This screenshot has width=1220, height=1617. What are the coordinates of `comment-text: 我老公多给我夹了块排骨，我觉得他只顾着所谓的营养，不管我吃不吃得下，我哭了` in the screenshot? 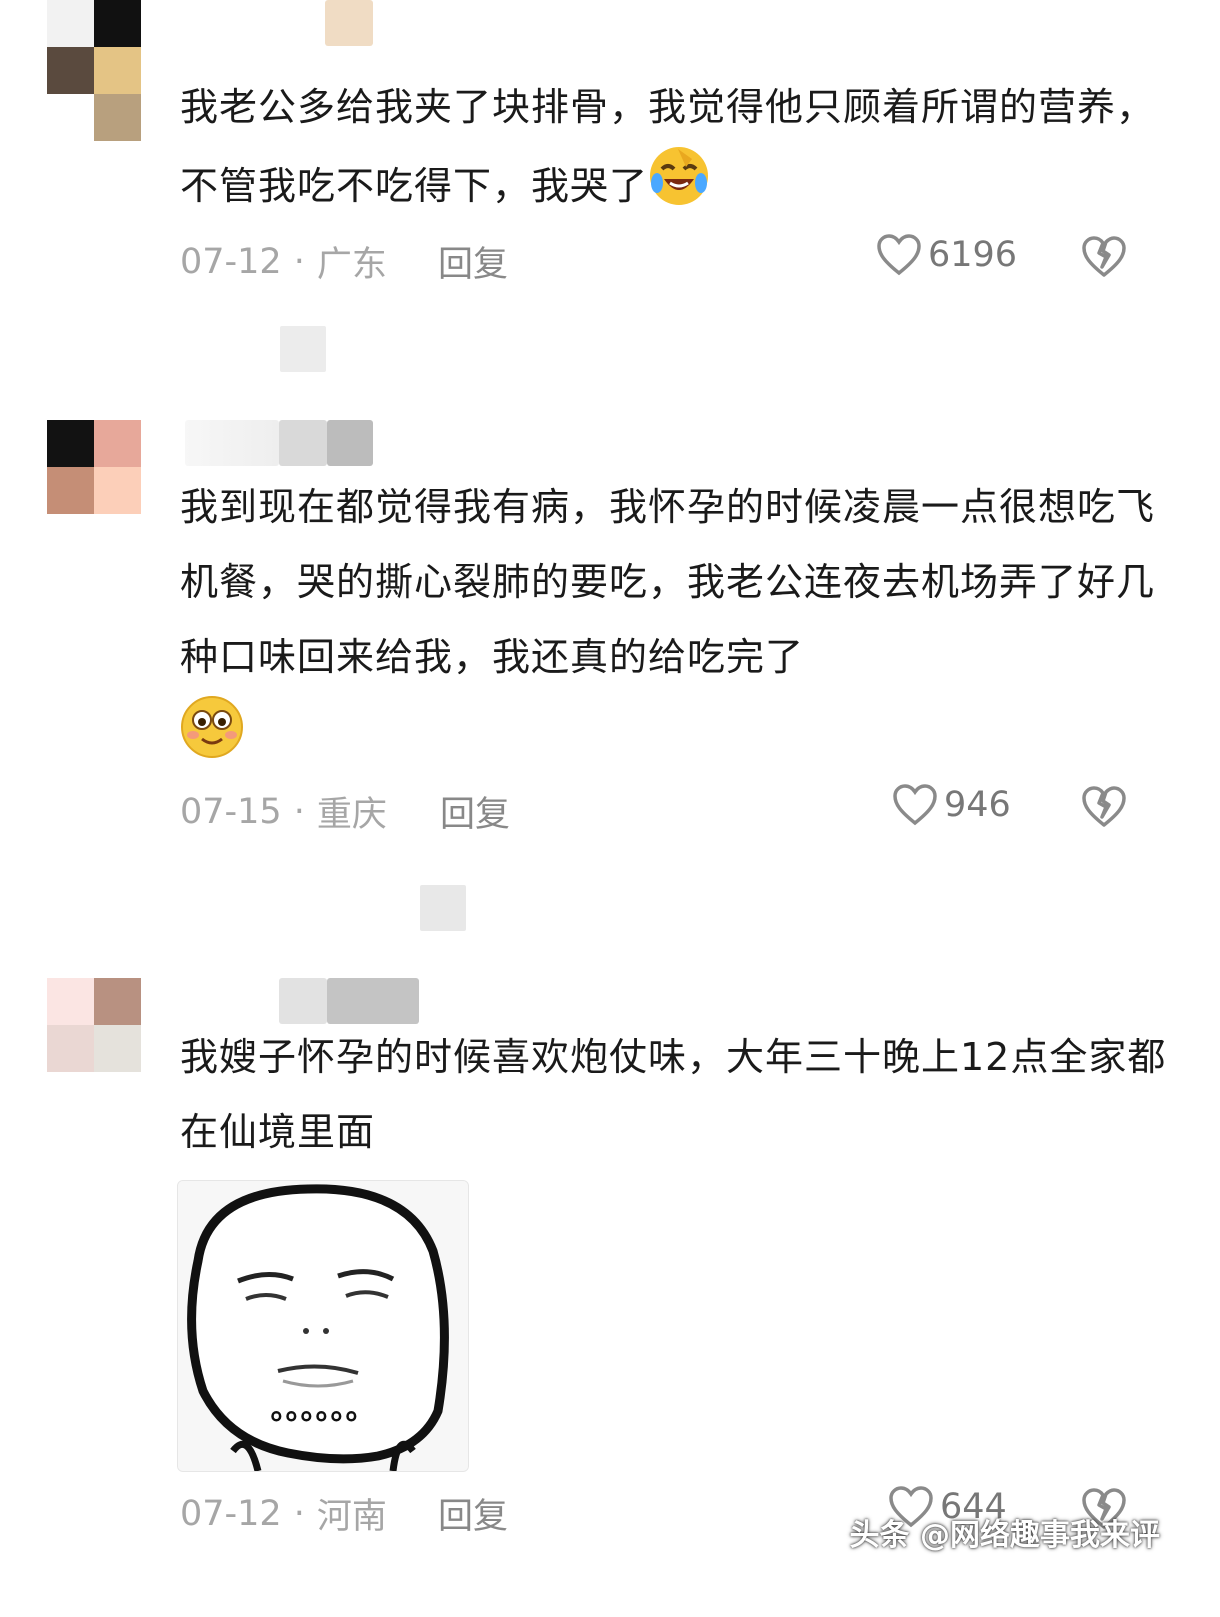 It's located at (675, 151).